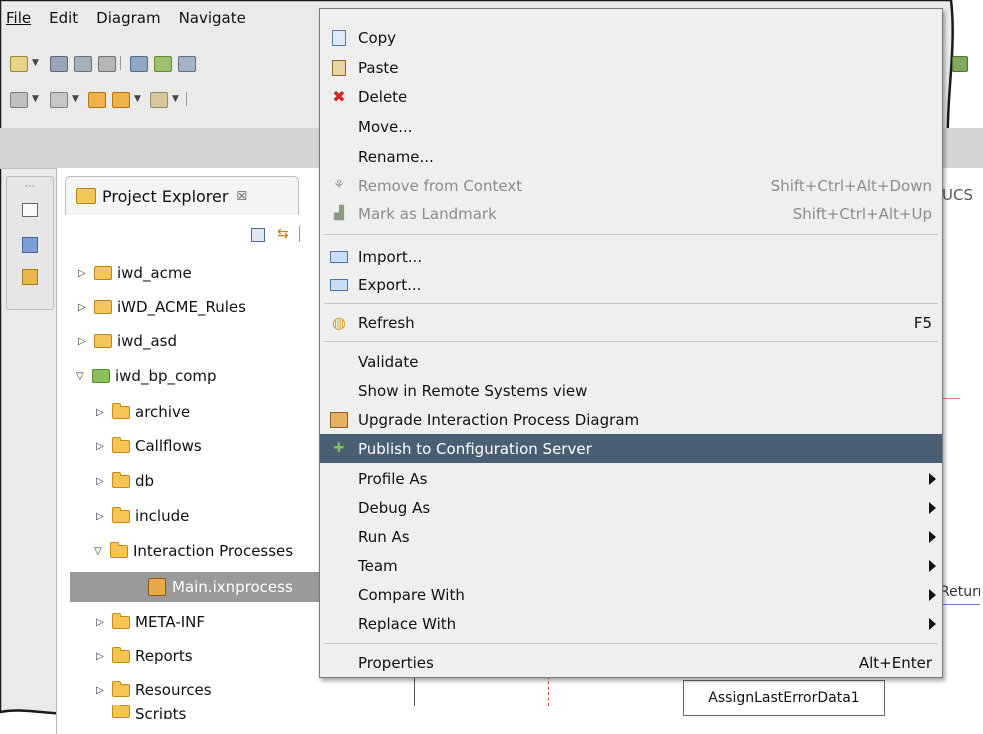 Image resolution: width=983 pixels, height=734 pixels. What do you see at coordinates (283, 234) in the screenshot?
I see `link-editor-icon: ⇆` at bounding box center [283, 234].